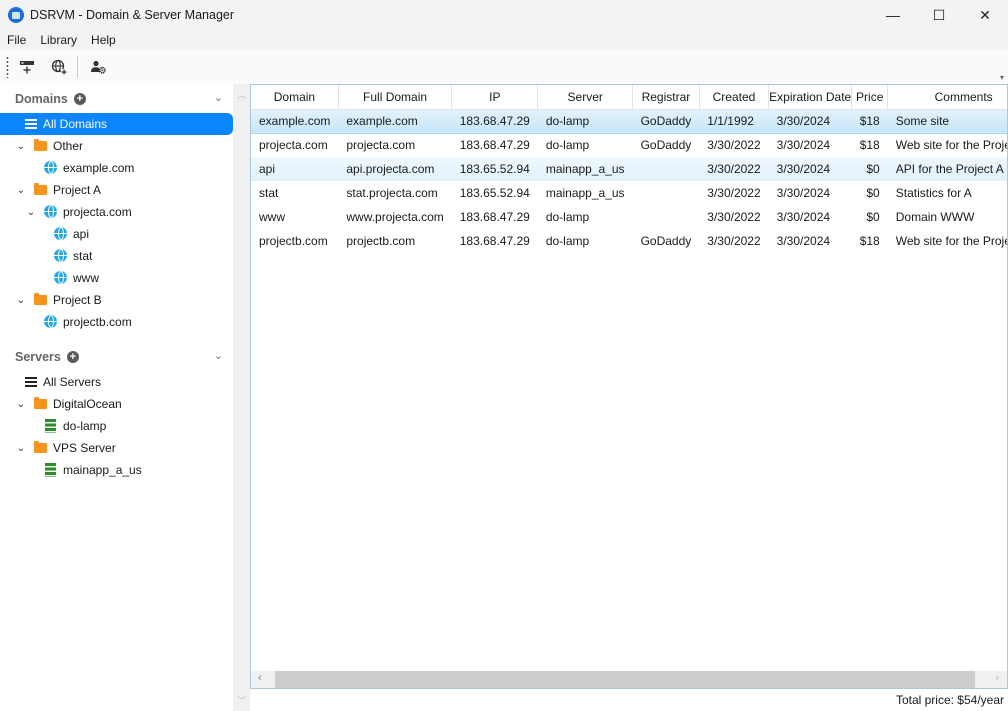  I want to click on column-header-full-domain: Full Domain, so click(395, 97).